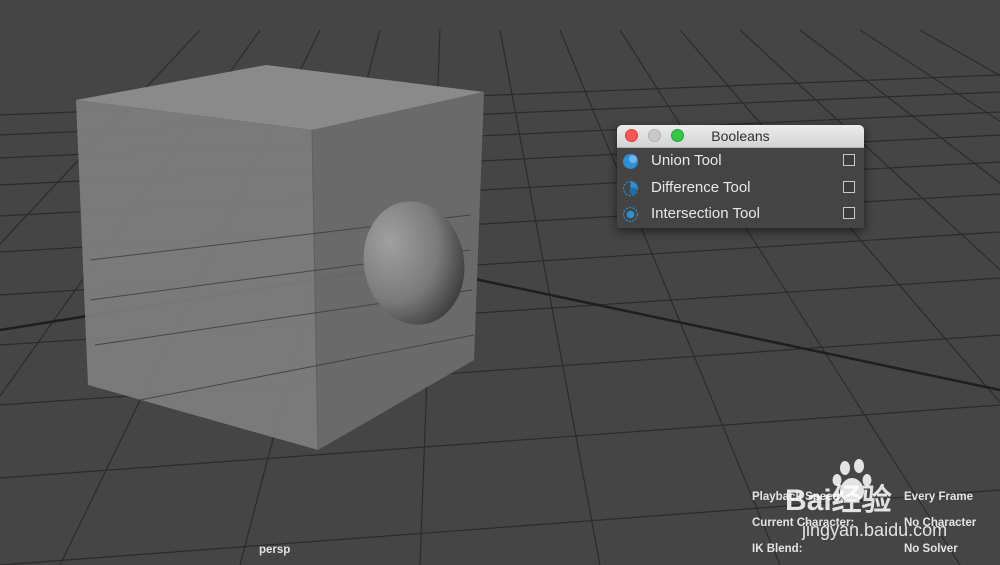 Image resolution: width=1000 pixels, height=565 pixels. Describe the element at coordinates (740, 161) in the screenshot. I see `union-tool-item: Union Tool` at that location.